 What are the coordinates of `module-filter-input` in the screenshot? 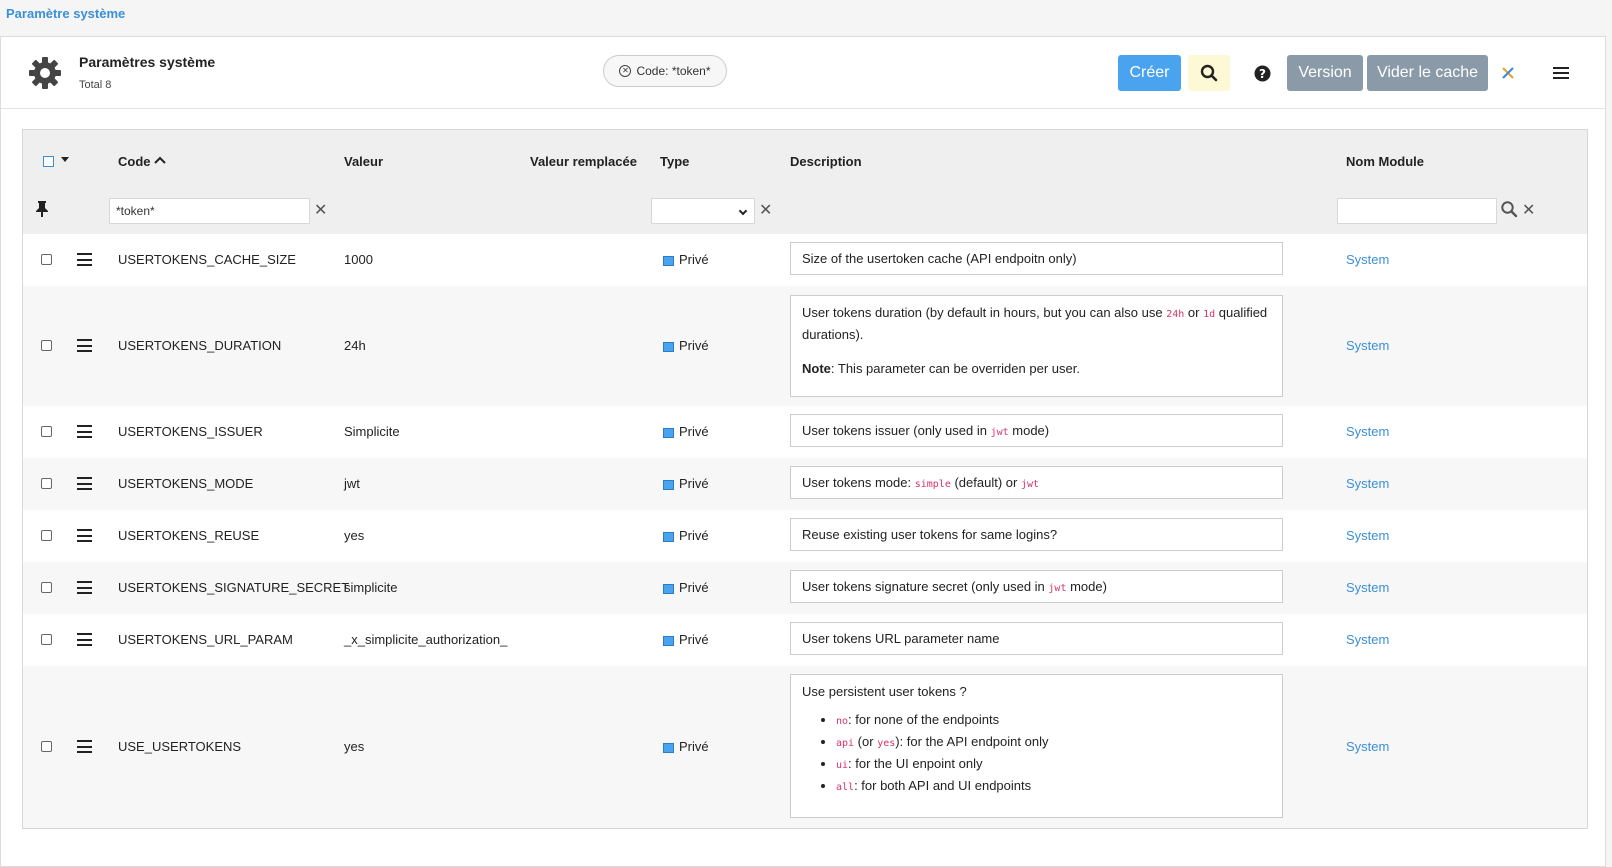 It's located at (1417, 211).